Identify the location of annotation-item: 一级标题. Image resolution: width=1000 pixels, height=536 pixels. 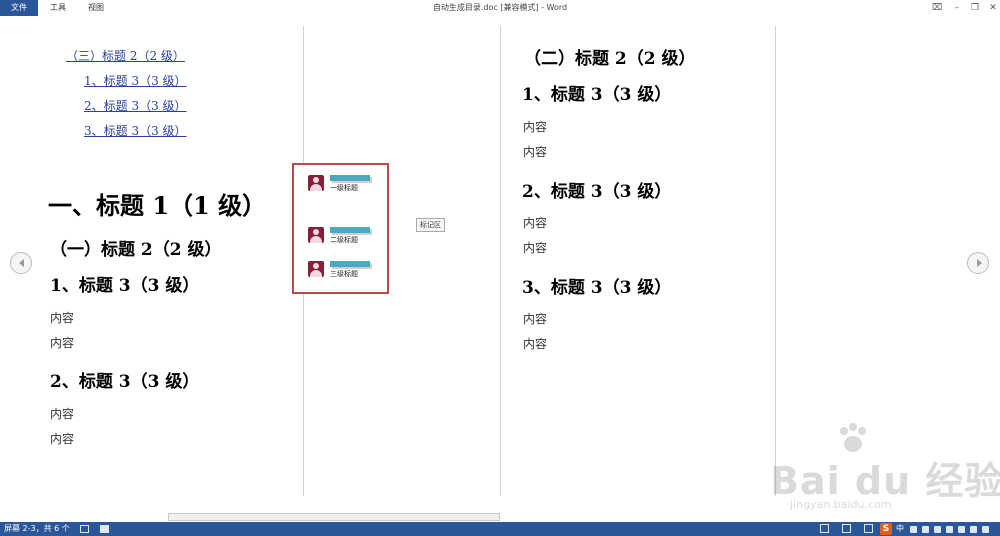
(343, 185).